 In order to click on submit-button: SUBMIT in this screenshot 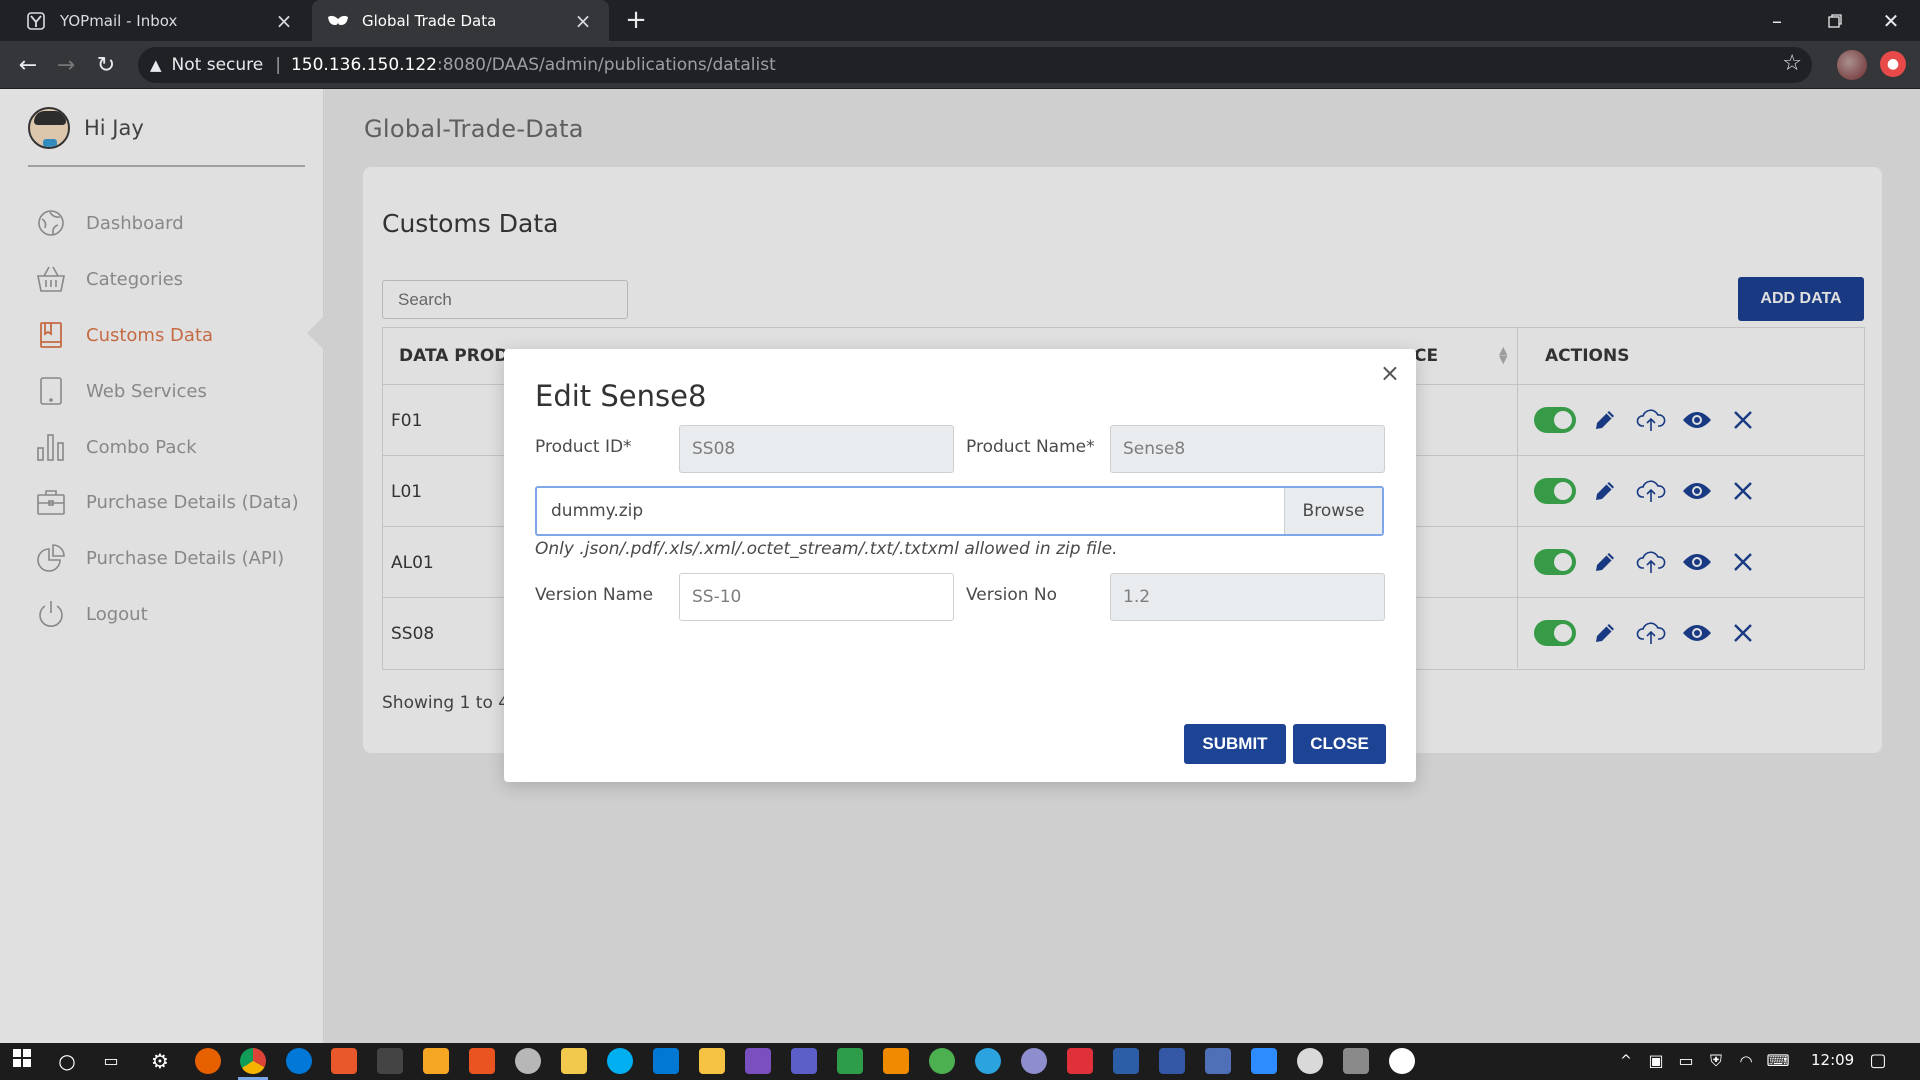, I will do `click(1235, 744)`.